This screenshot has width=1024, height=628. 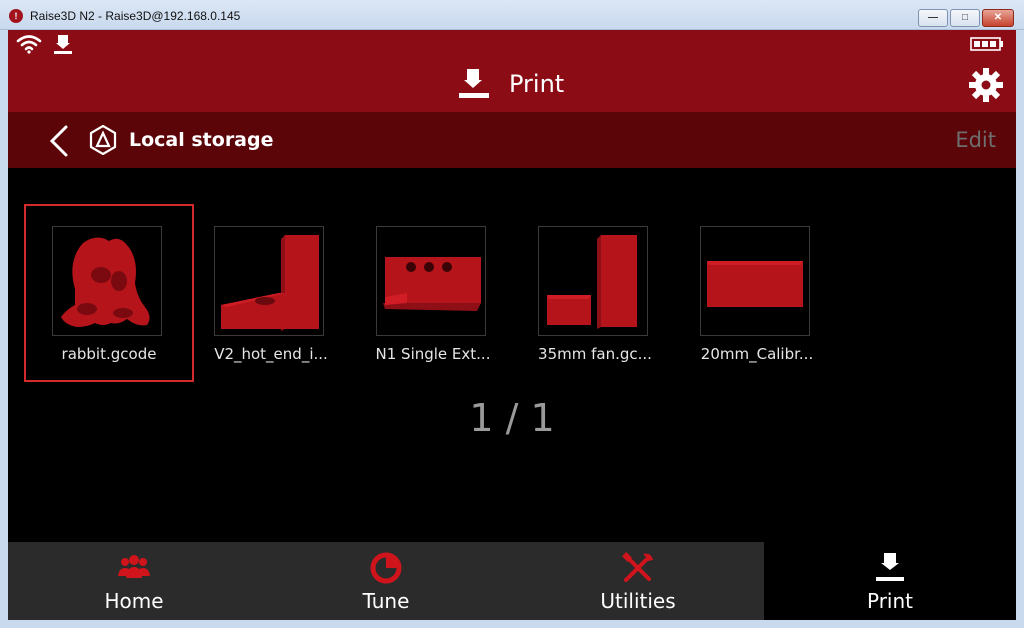 I want to click on tab-tune: Tune, so click(x=386, y=581).